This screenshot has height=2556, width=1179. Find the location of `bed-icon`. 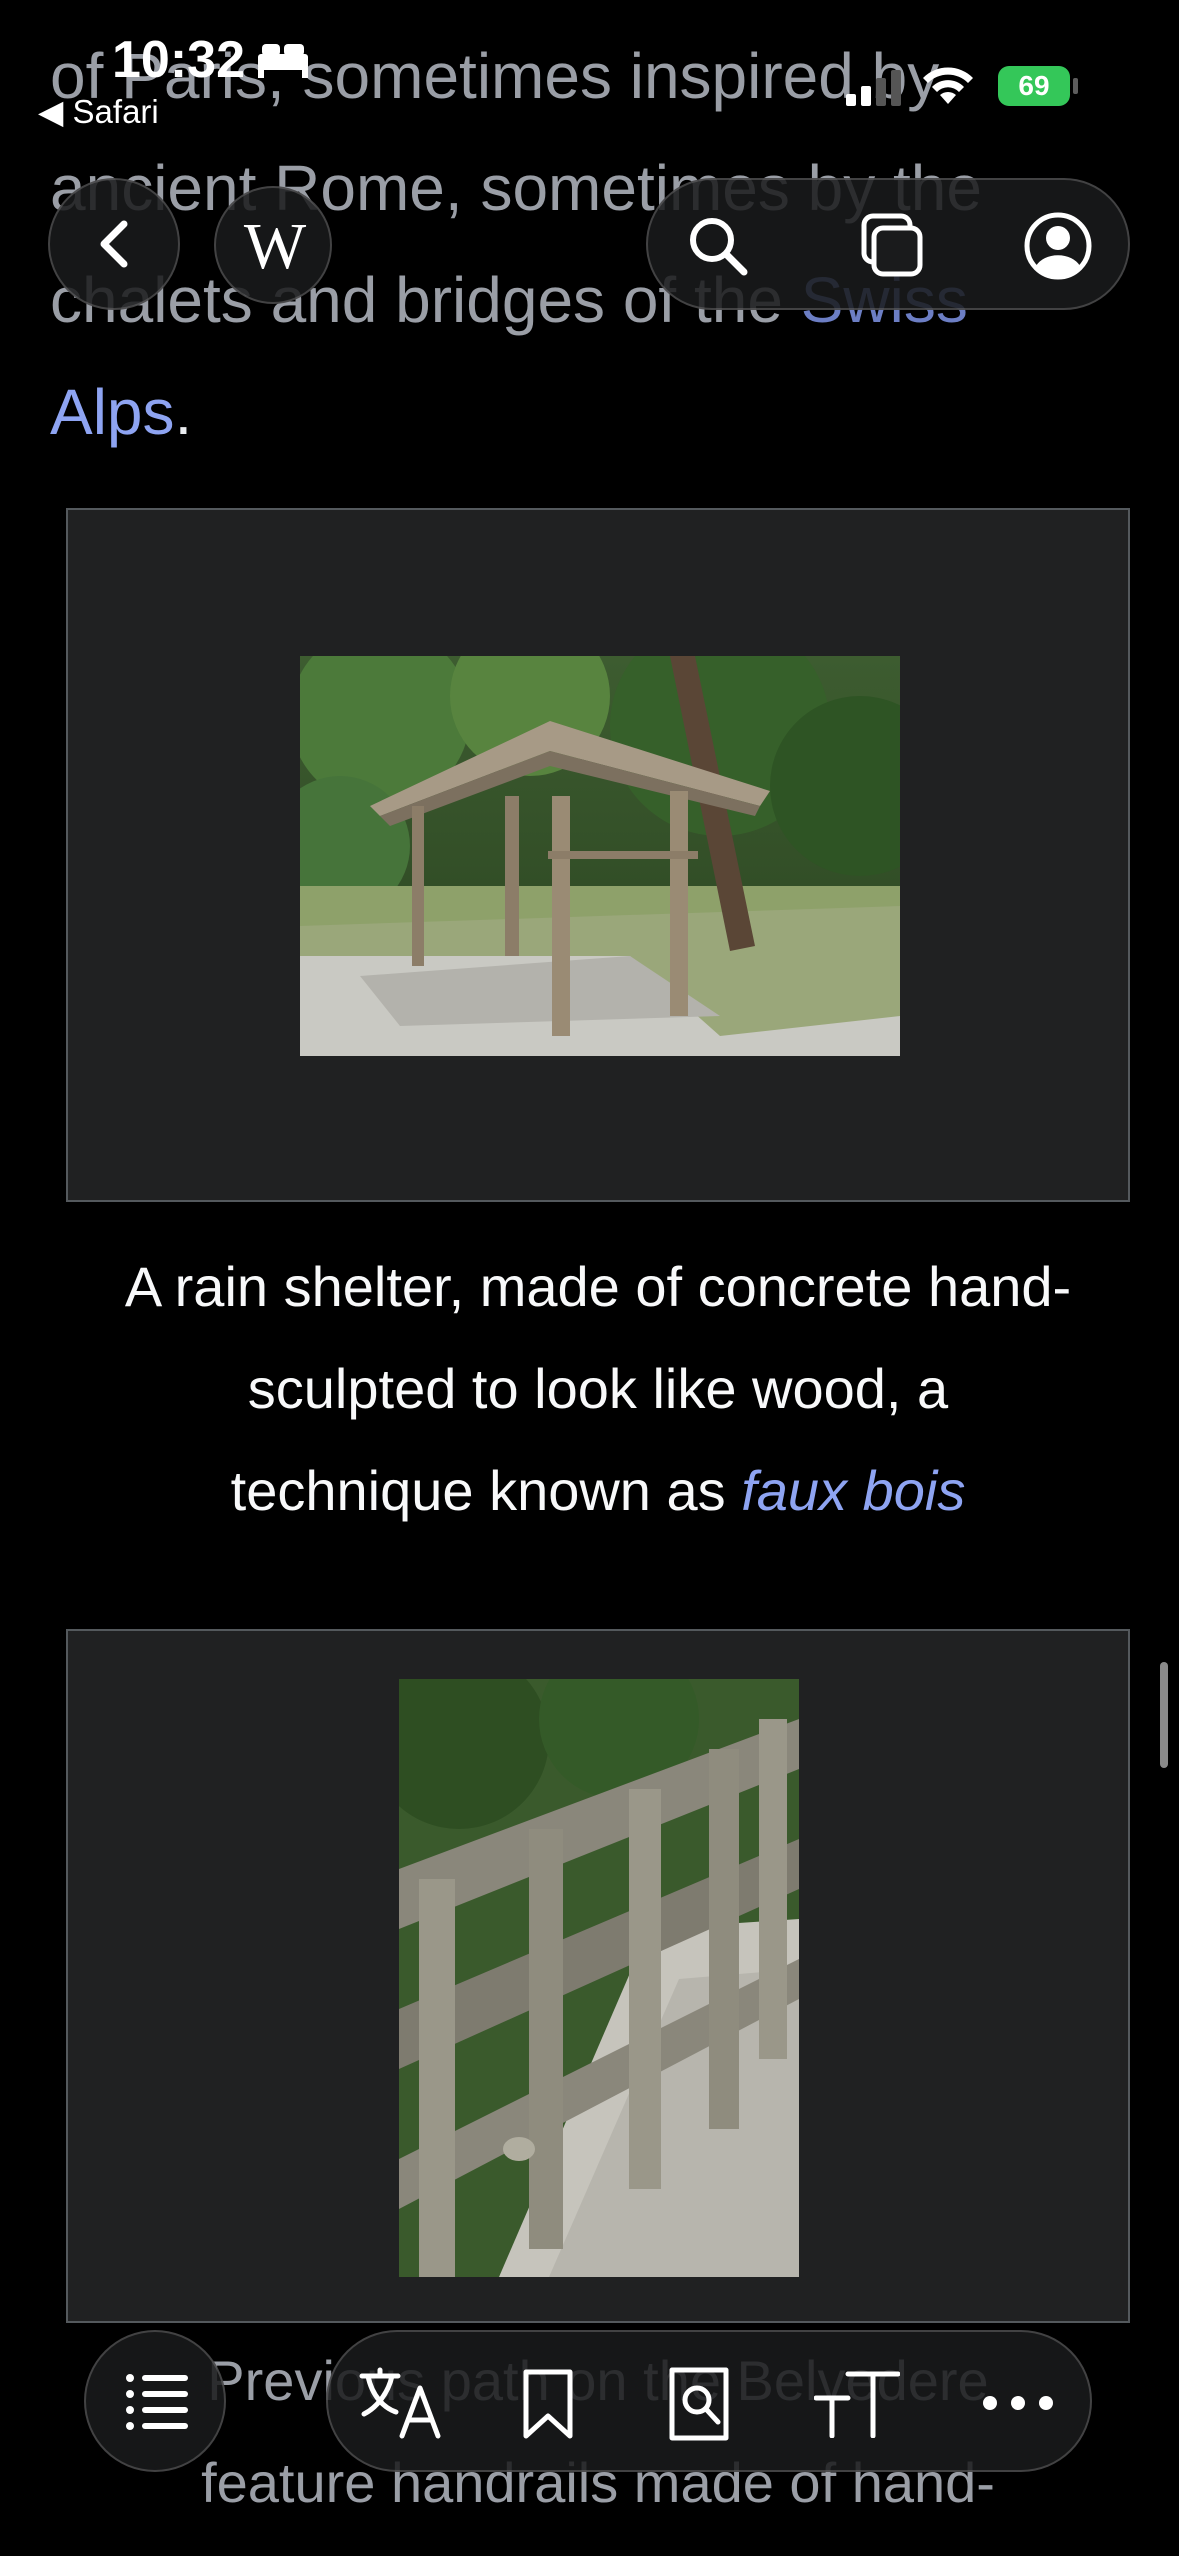

bed-icon is located at coordinates (283, 61).